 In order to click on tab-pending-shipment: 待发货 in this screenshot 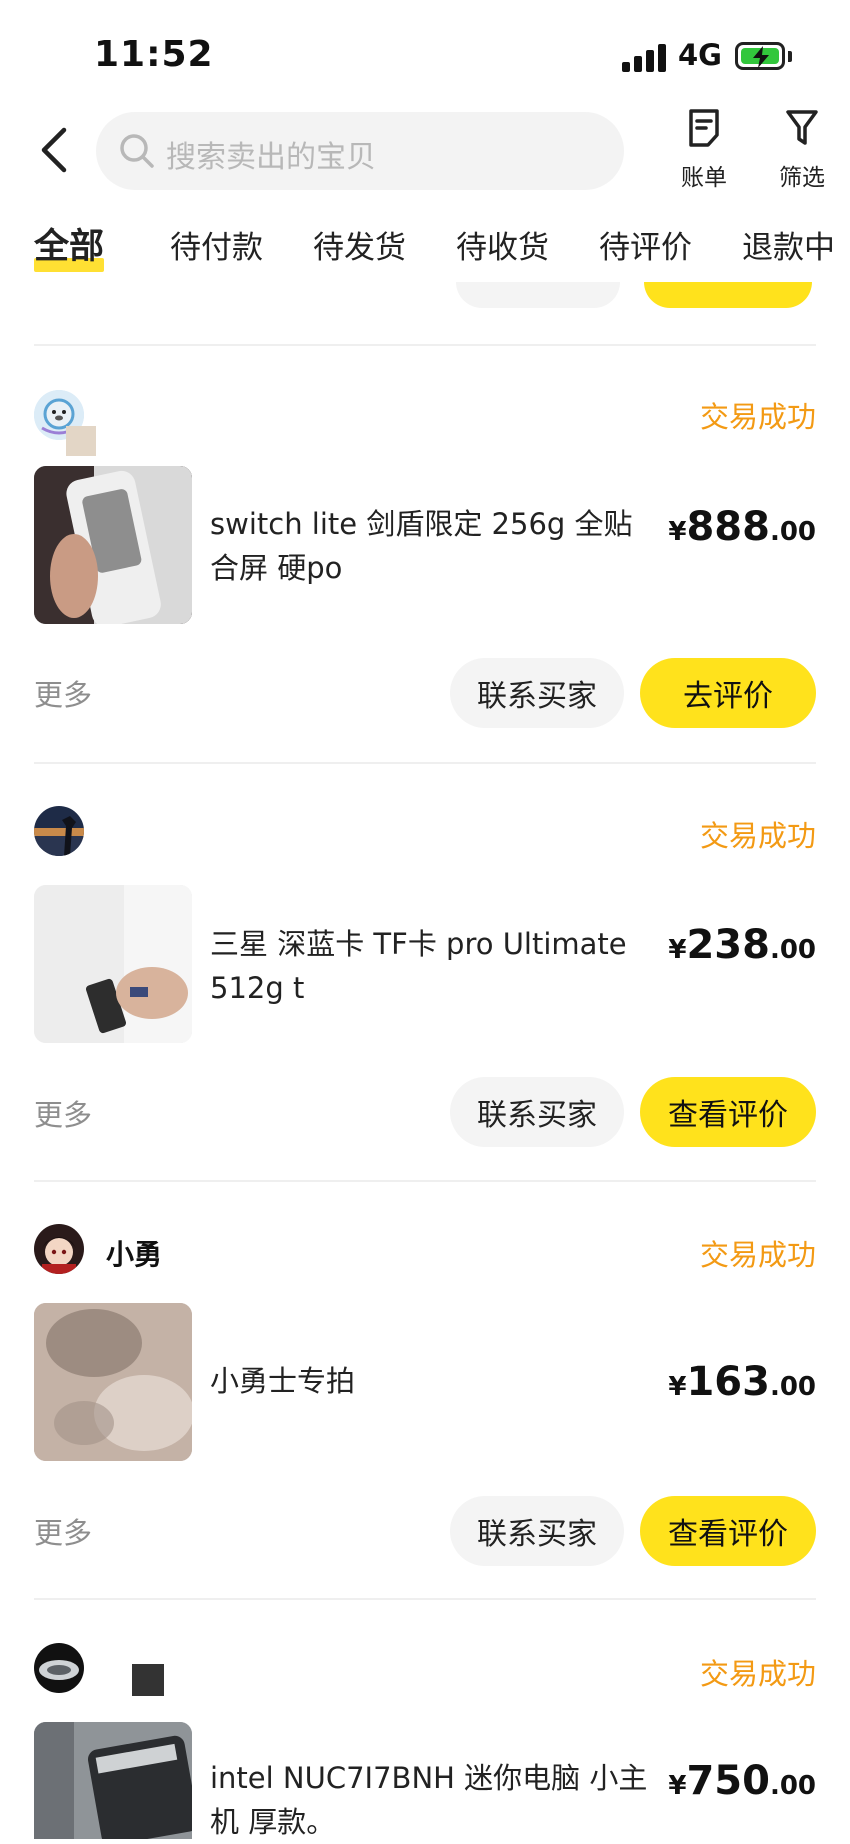, I will do `click(359, 244)`.